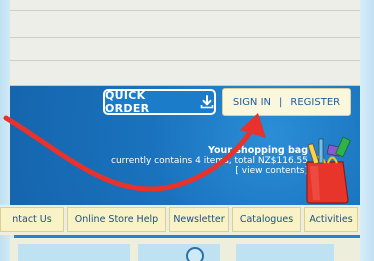 Image resolution: width=374 pixels, height=261 pixels. I want to click on nav-newsletter: Newsletter, so click(199, 219).